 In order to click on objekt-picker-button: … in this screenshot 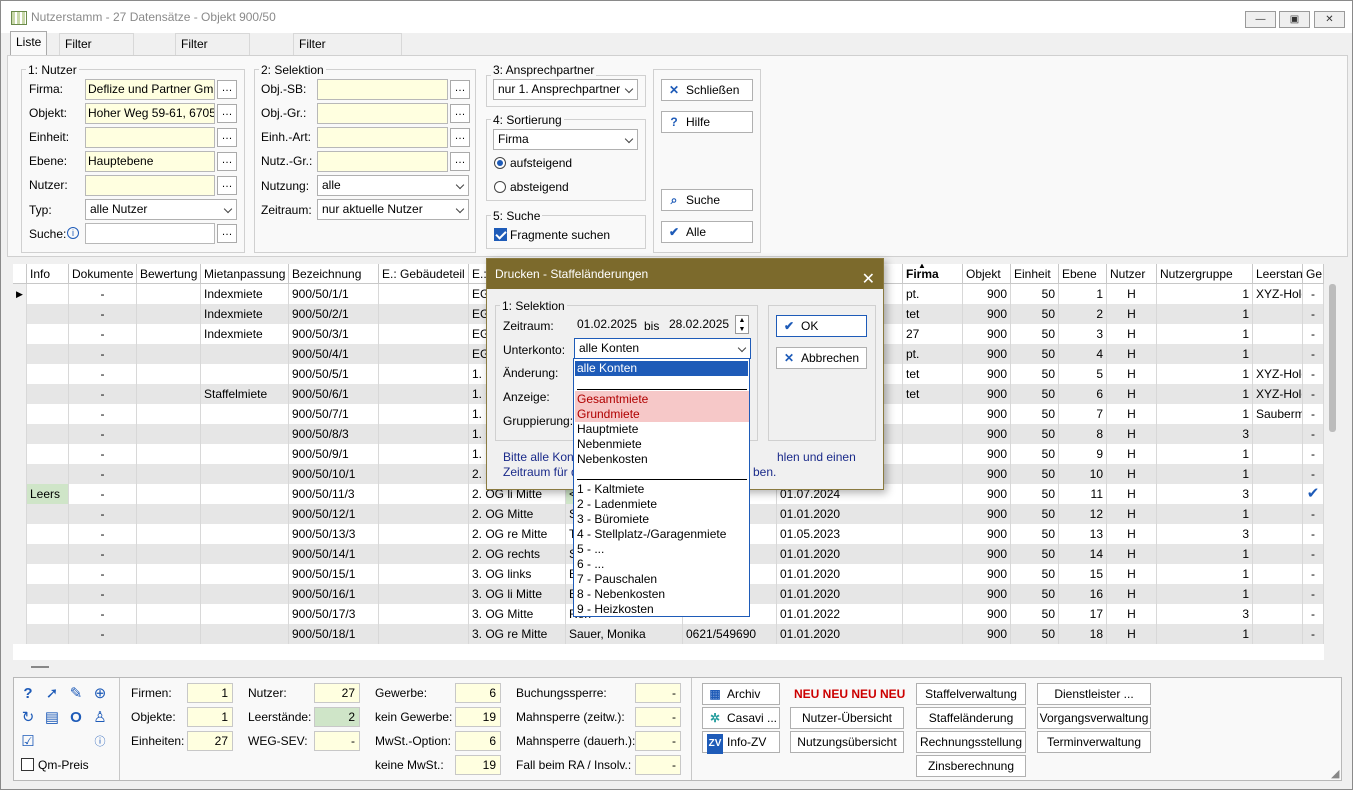, I will do `click(227, 113)`.